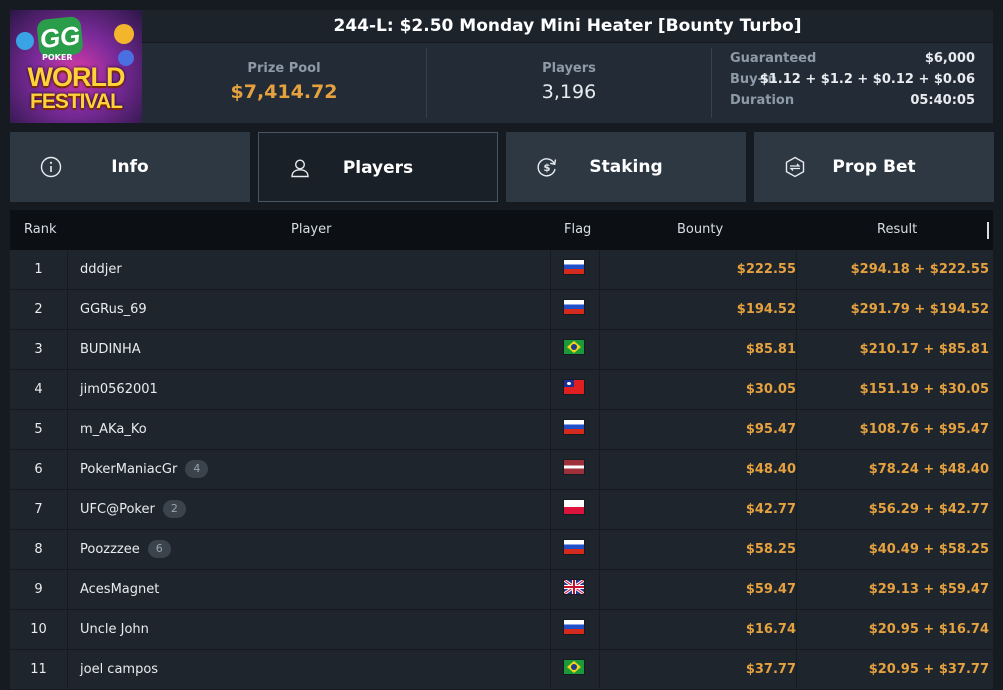 The image size is (1003, 690). I want to click on logo-world-text: WORLD, so click(76, 77).